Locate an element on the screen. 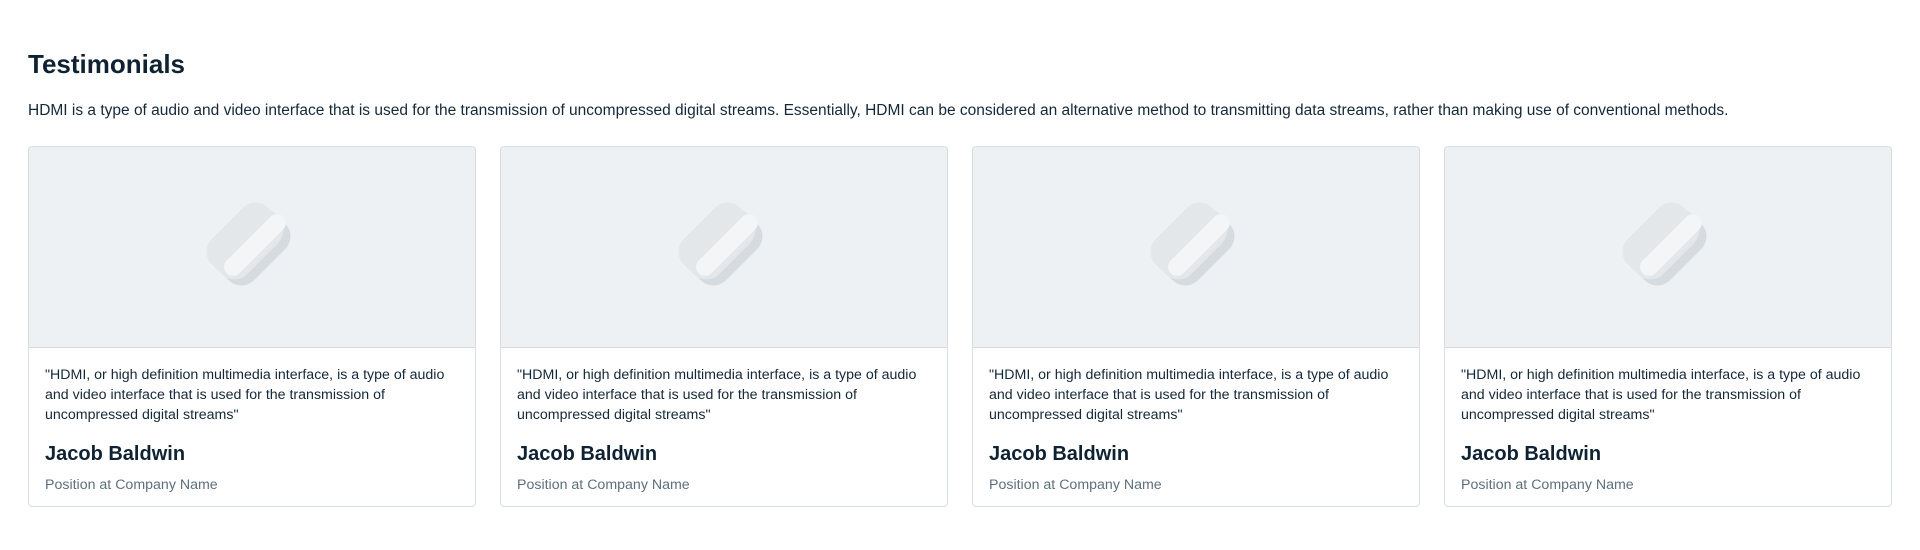 The height and width of the screenshot is (550, 1920). section-title: Testimonials is located at coordinates (107, 64).